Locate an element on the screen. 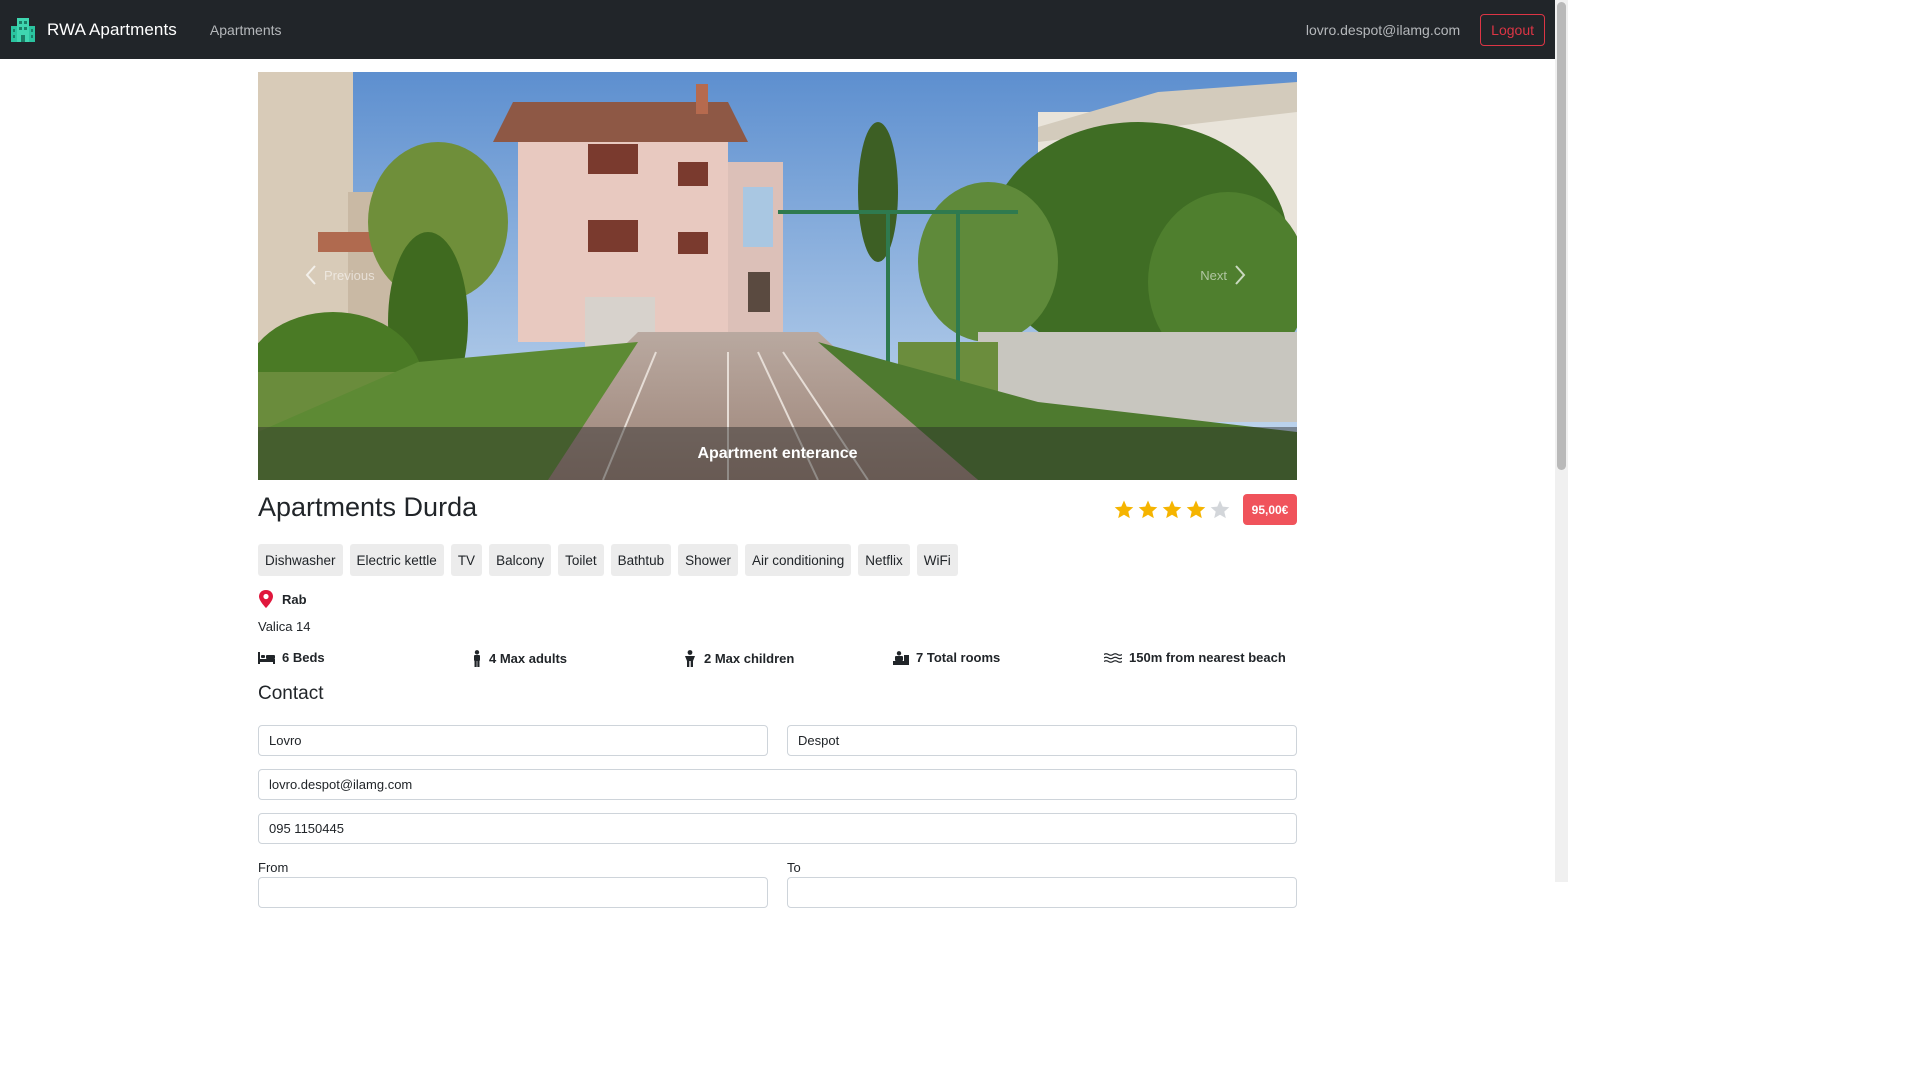 This screenshot has width=1920, height=1080. apartment-title: Apartments Durda is located at coordinates (368, 507).